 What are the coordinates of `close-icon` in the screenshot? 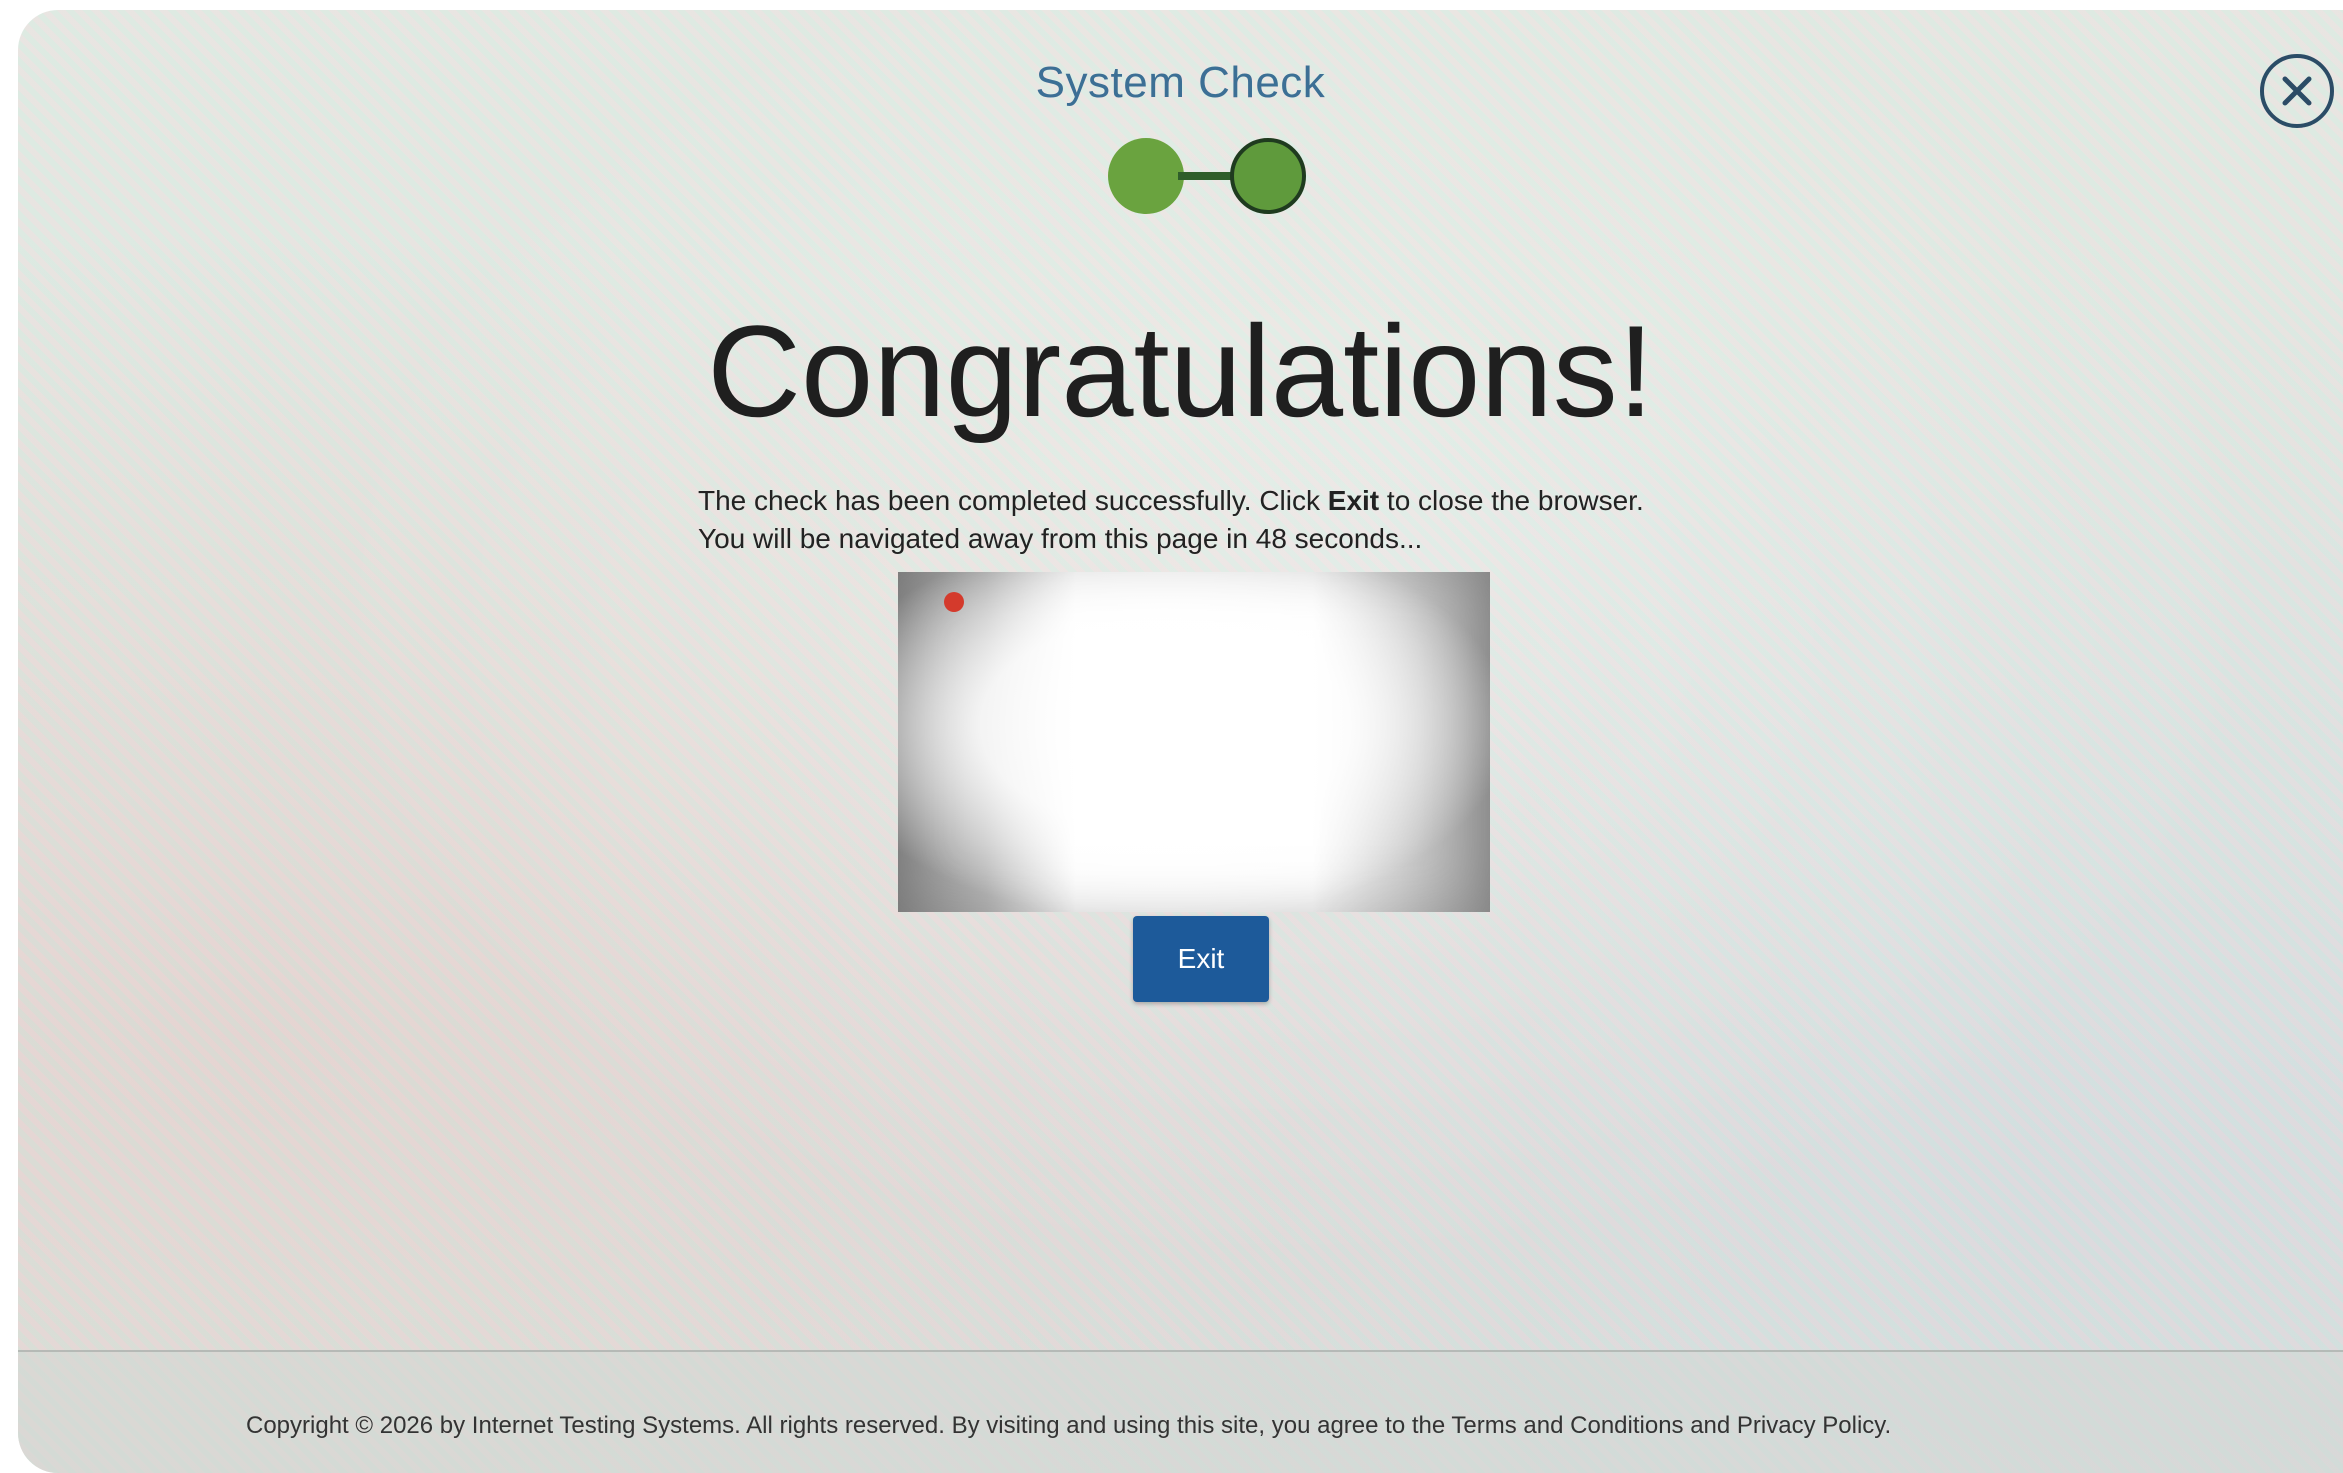 It's located at (2297, 91).